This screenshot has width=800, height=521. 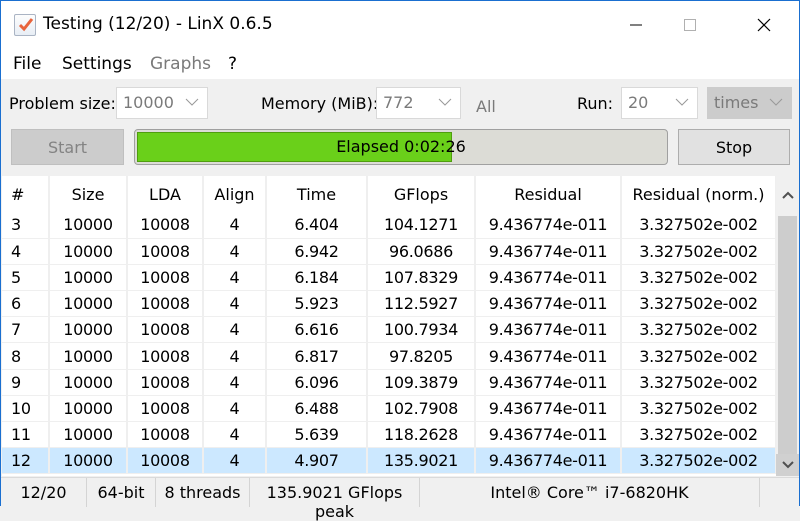 I want to click on elapsed-time-text: Elapsed 0:02:26, so click(x=401, y=146).